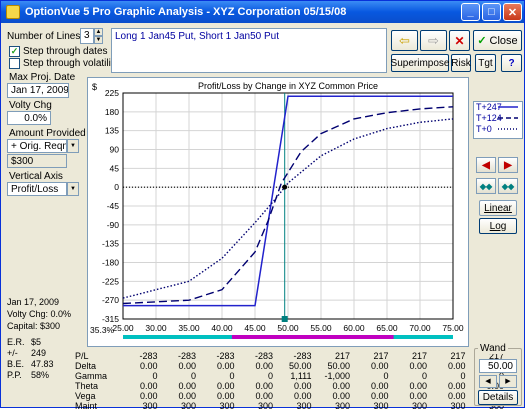  I want to click on shift-left-red-button: ◀, so click(486, 165).